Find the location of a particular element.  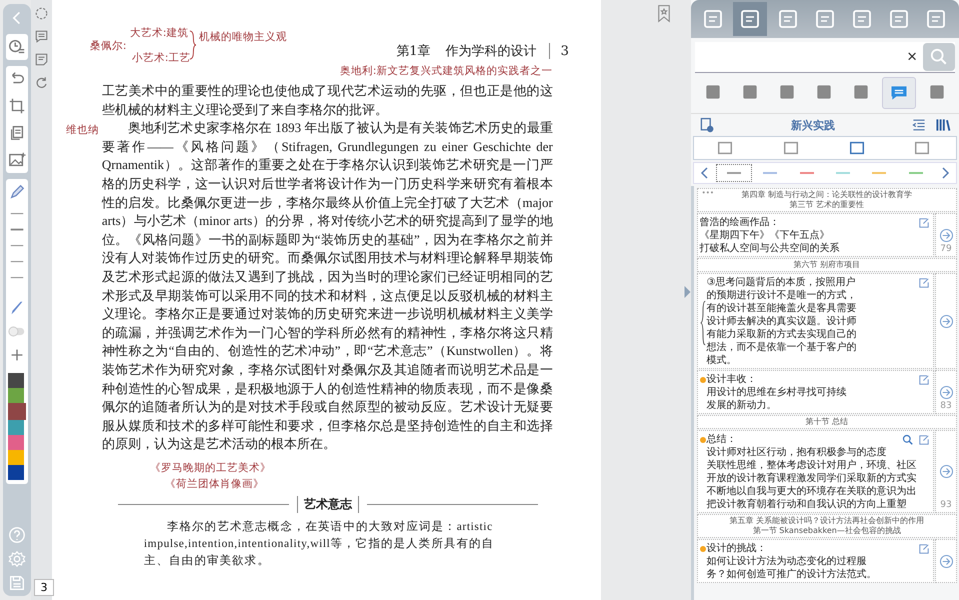

note-card: 设计的挑战： 如何让设计方法为动态变化的过程服 务？如何创造可推广的设计方法范式。 is located at coordinates (815, 561).